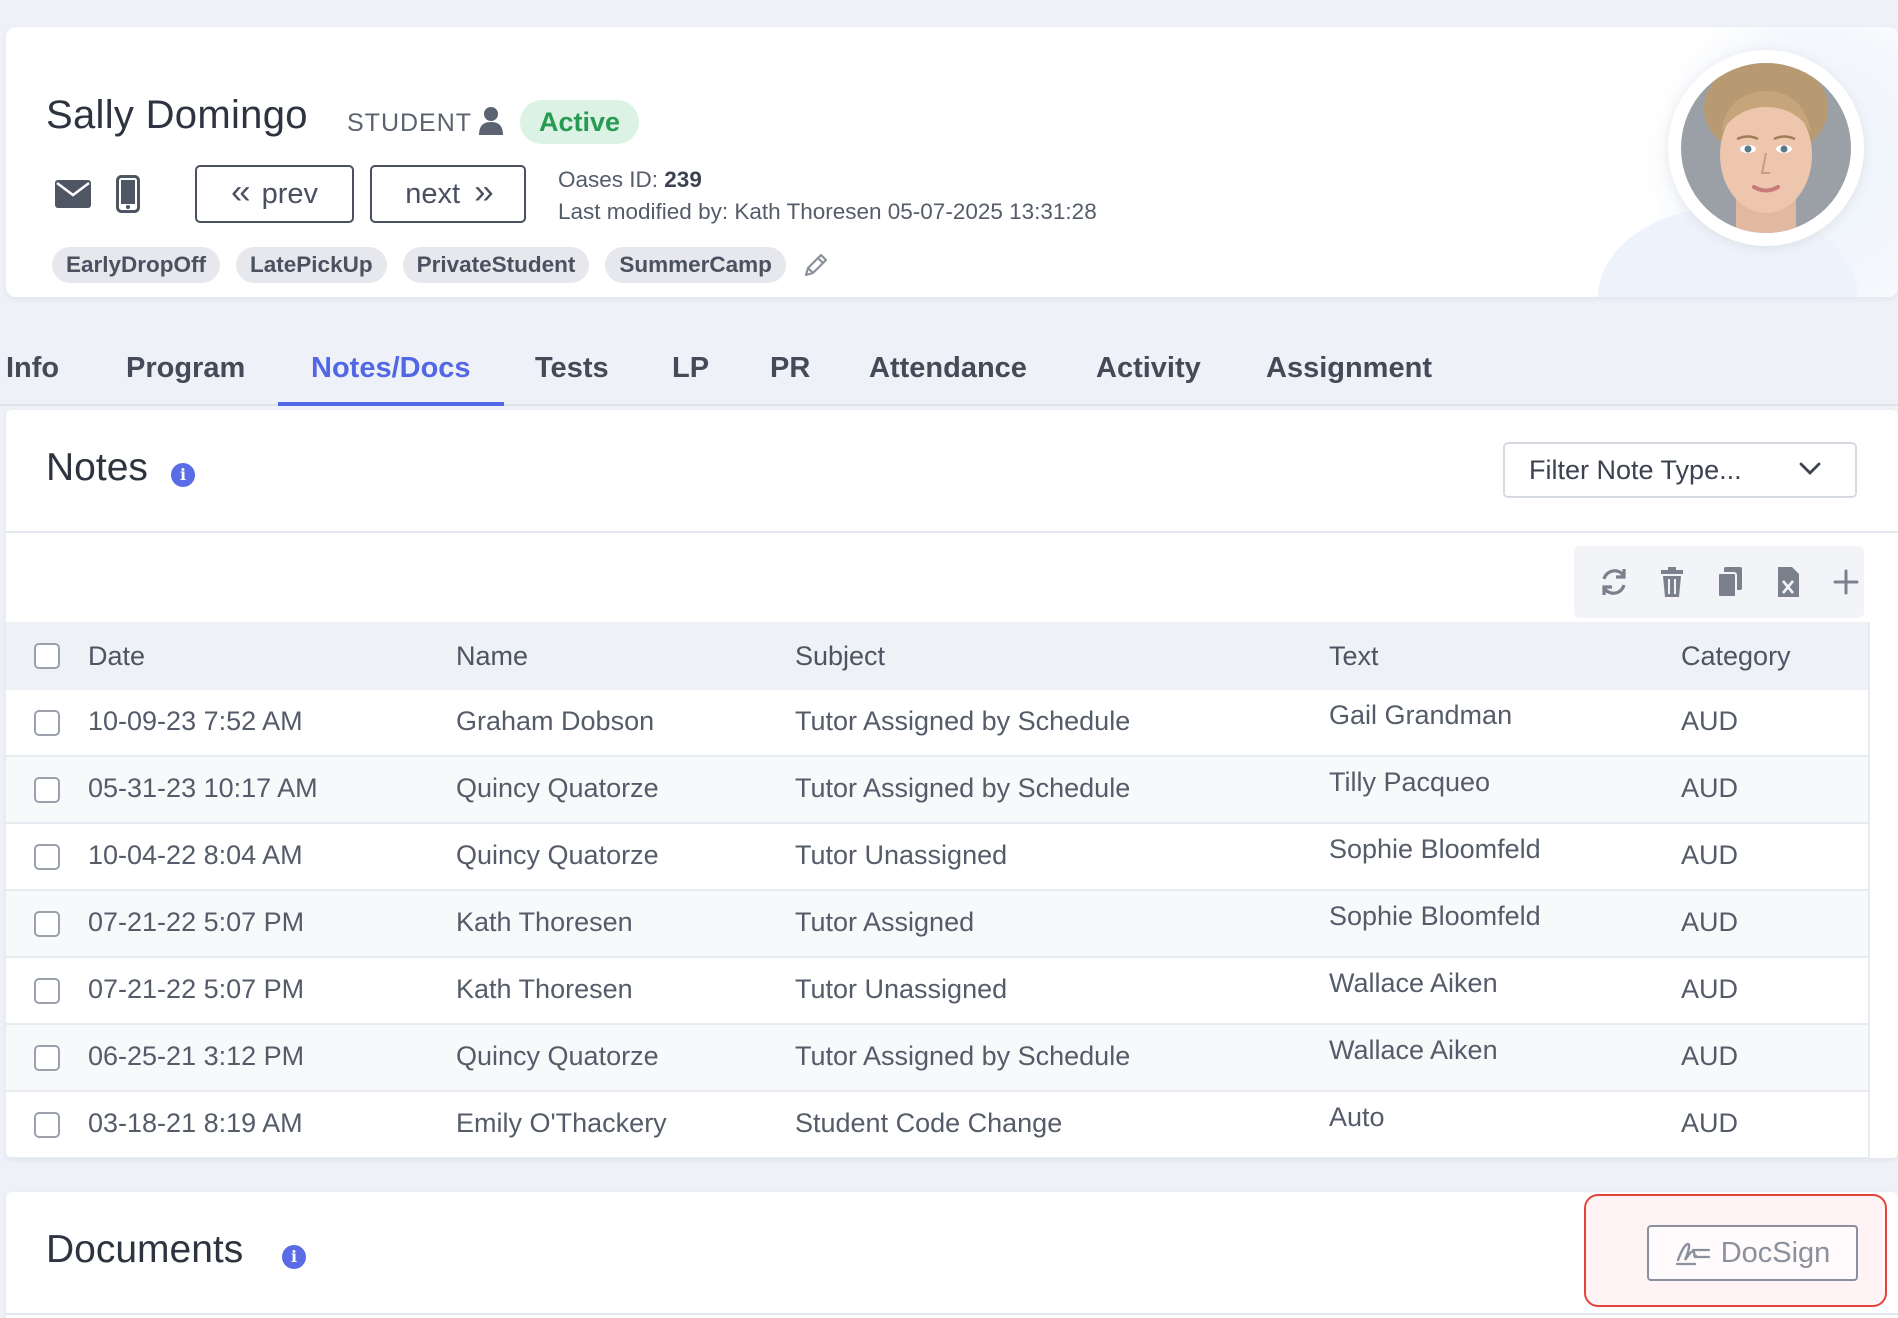 This screenshot has height=1318, width=1898. Describe the element at coordinates (1846, 582) in the screenshot. I see `plus-icon` at that location.